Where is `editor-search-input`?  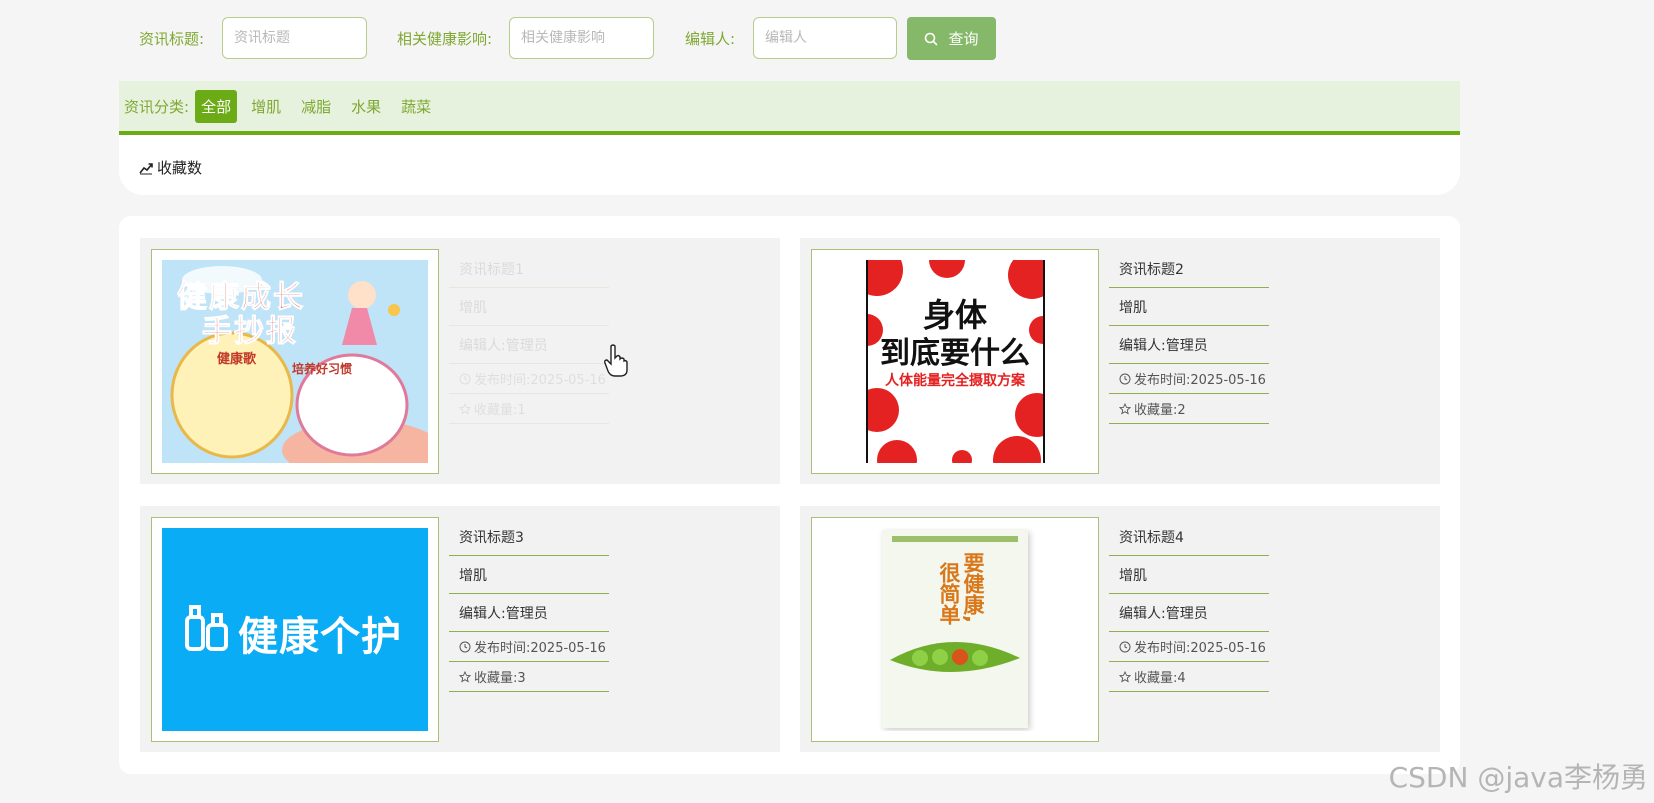 editor-search-input is located at coordinates (825, 38).